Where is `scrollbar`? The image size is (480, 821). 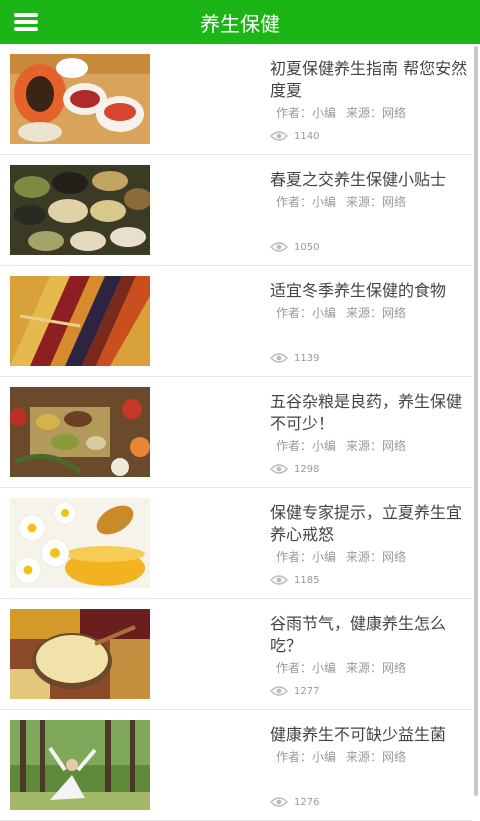
scrollbar is located at coordinates (476, 421).